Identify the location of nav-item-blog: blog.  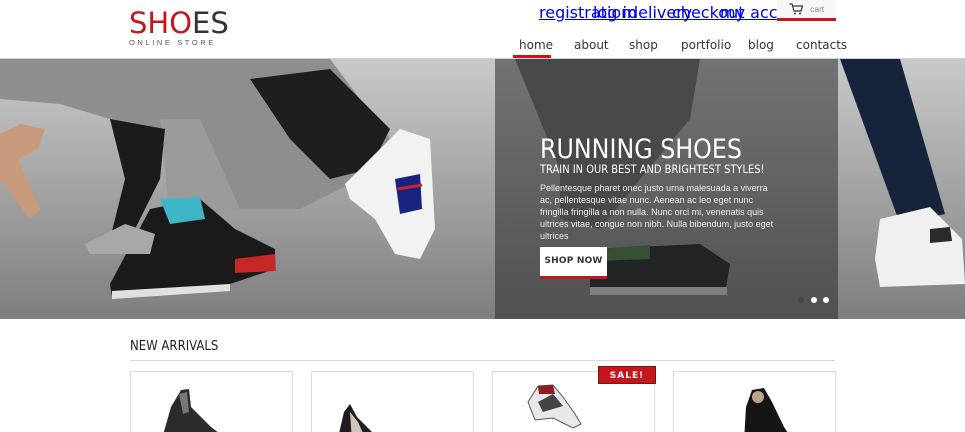
(761, 45).